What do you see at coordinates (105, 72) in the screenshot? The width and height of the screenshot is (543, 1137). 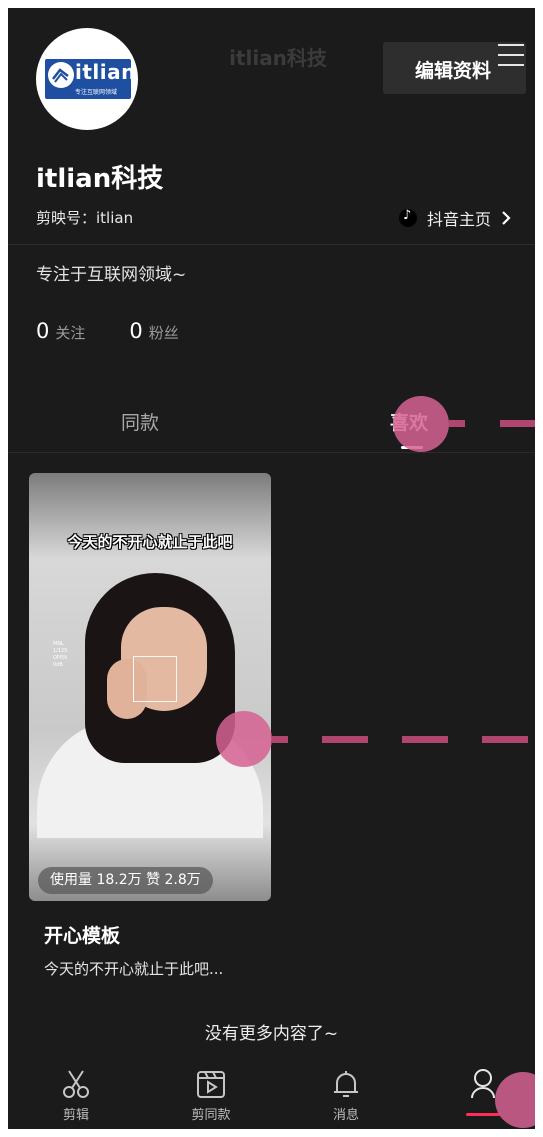 I see `logo-word: itlian` at bounding box center [105, 72].